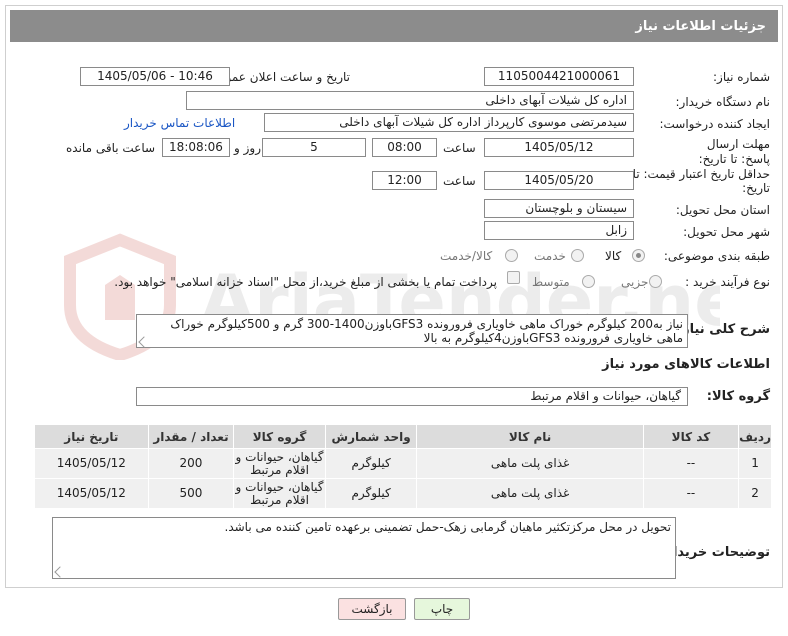 The width and height of the screenshot is (788, 636). What do you see at coordinates (314, 147) in the screenshot?
I see `deadline-days-field: 5` at bounding box center [314, 147].